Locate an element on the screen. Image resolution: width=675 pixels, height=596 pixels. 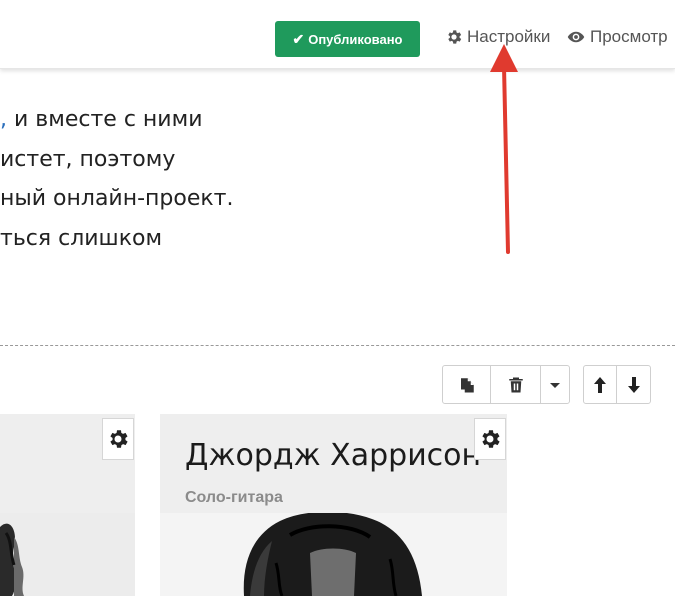
section-divider is located at coordinates (337, 345).